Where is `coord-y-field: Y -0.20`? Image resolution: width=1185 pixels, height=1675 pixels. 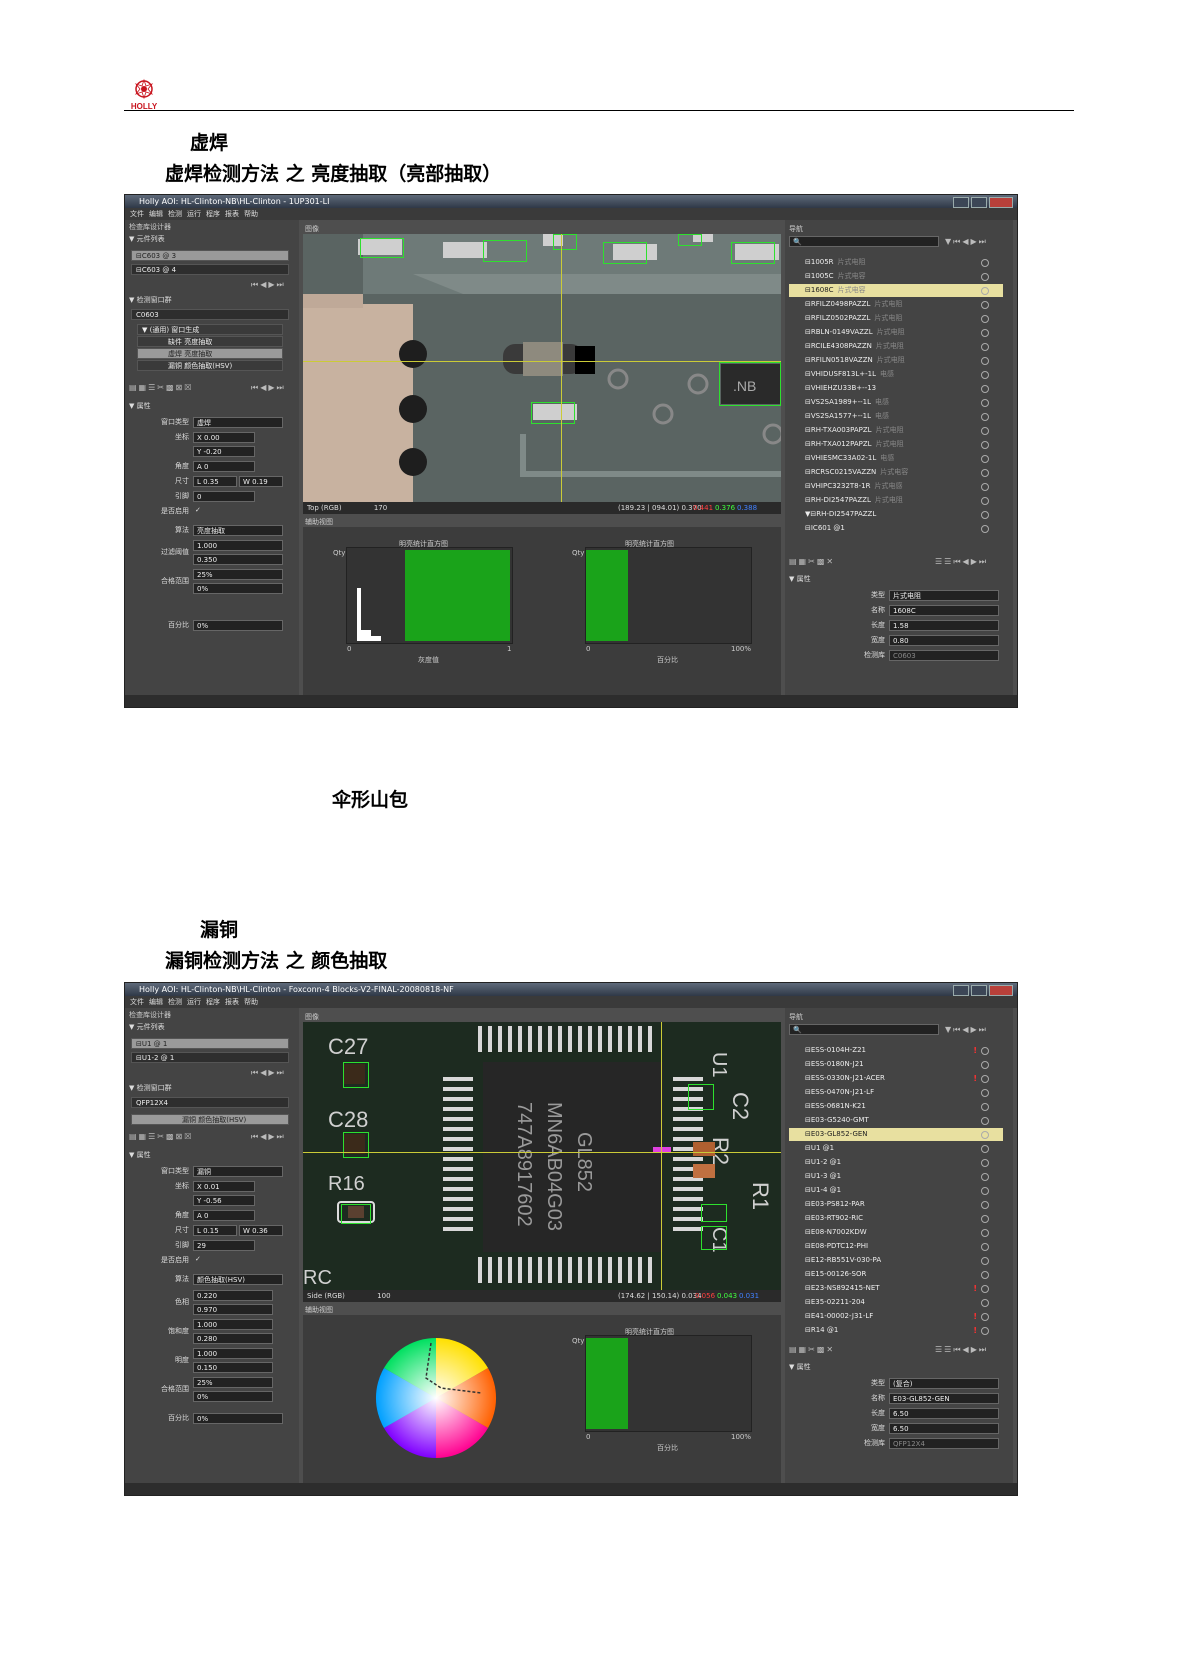
coord-y-field: Y -0.20 is located at coordinates (224, 451).